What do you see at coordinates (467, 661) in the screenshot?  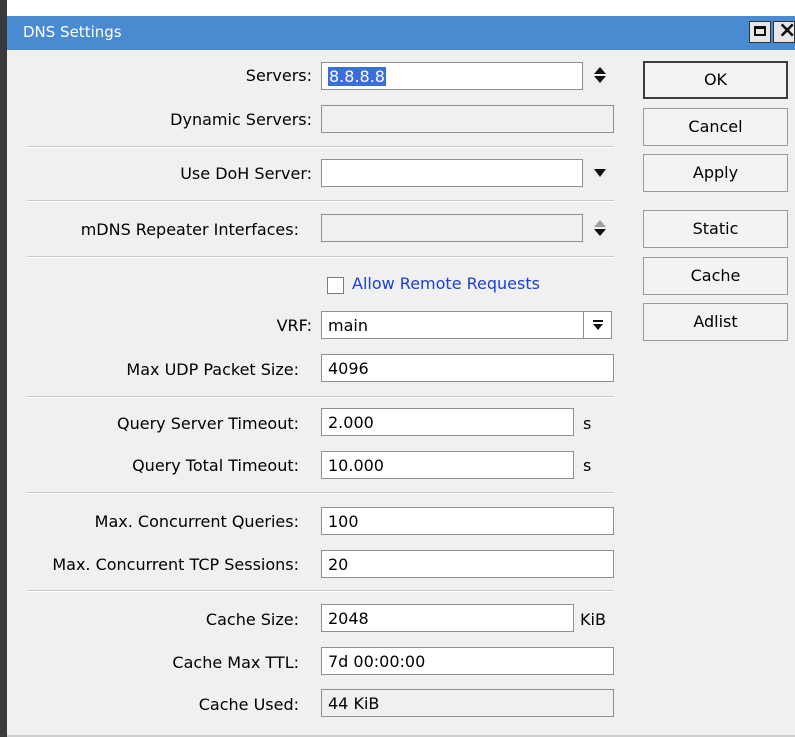 I see `cache-max-ttl-input: 7d 00:00:00` at bounding box center [467, 661].